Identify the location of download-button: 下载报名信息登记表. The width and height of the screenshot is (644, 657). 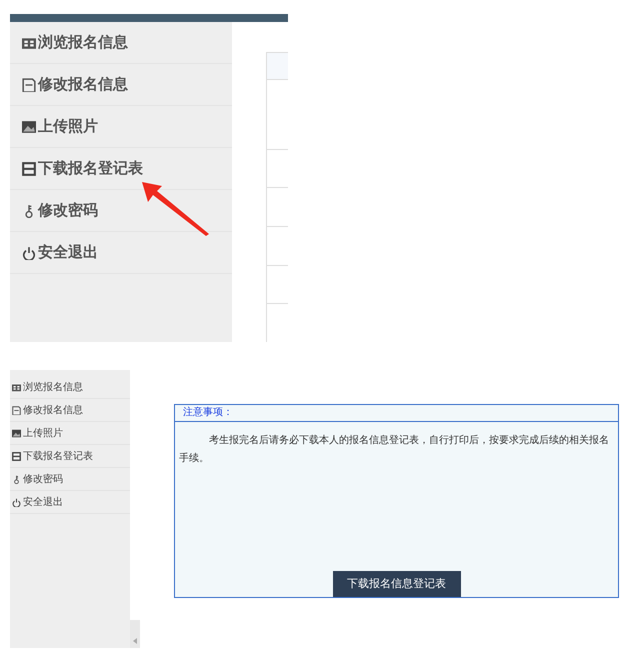
(396, 584).